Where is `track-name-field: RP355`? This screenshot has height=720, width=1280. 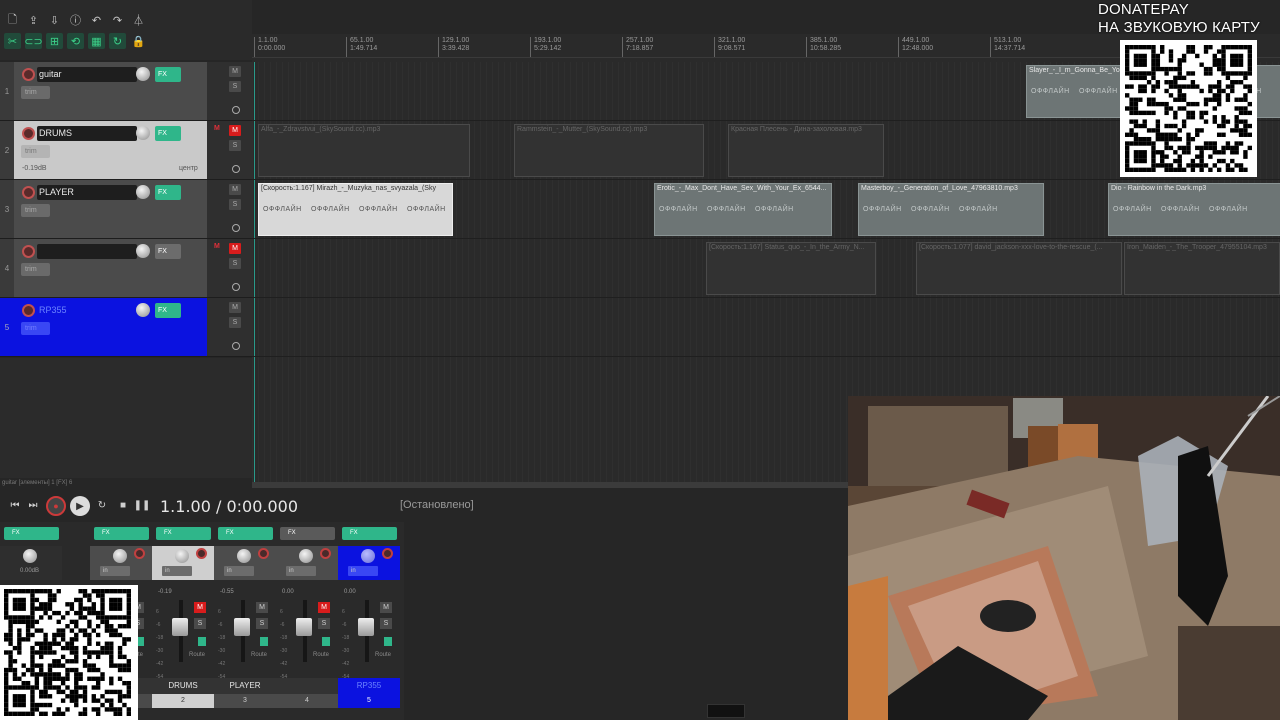 track-name-field: RP355 is located at coordinates (87, 310).